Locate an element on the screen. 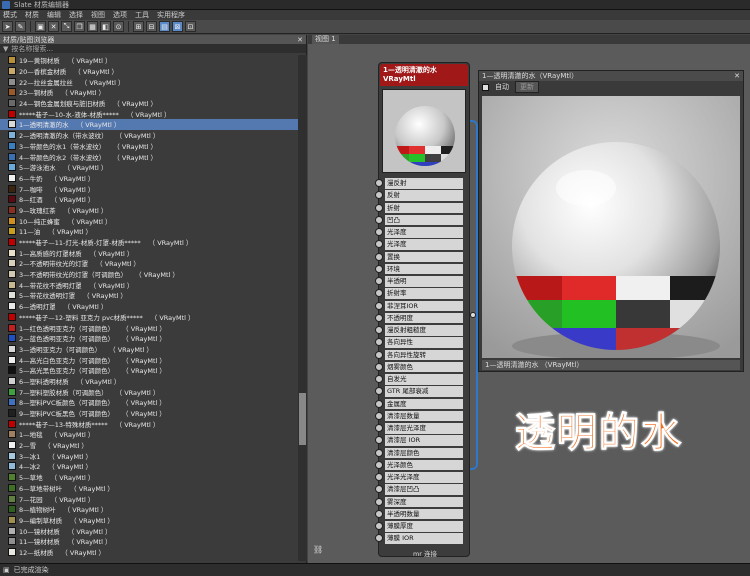  list-item: 5—游泳池水 （ VRayMtl ） is located at coordinates (149, 167).